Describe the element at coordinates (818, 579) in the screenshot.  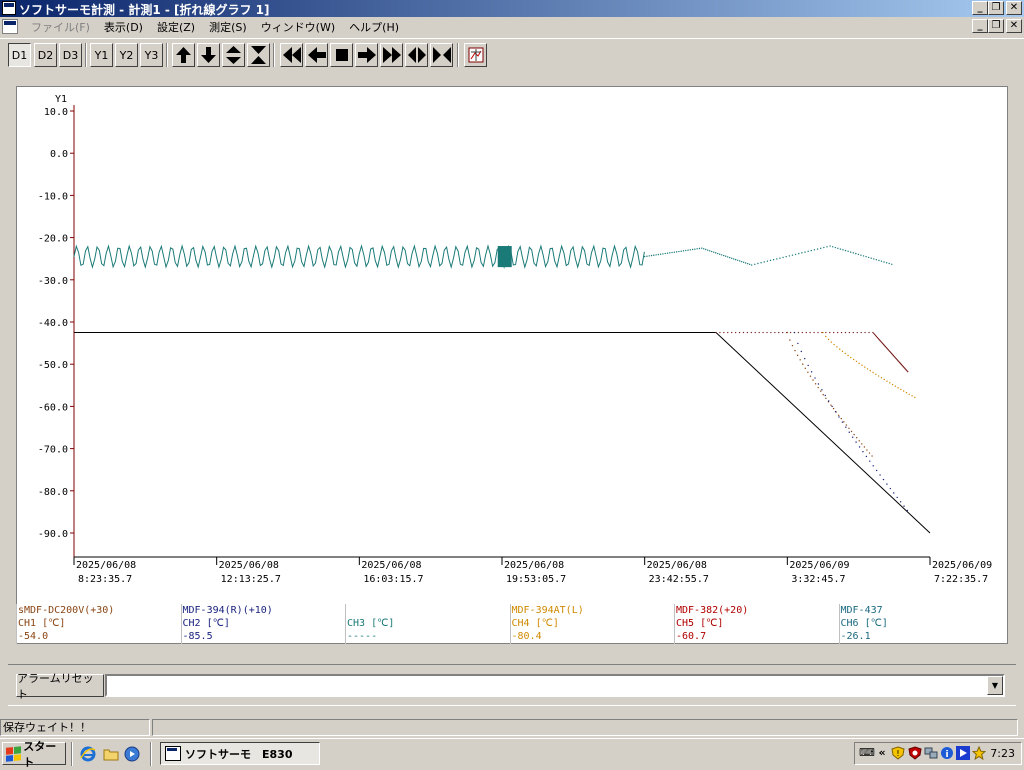
I see `x-tick-label-time: 3:32:45.7` at that location.